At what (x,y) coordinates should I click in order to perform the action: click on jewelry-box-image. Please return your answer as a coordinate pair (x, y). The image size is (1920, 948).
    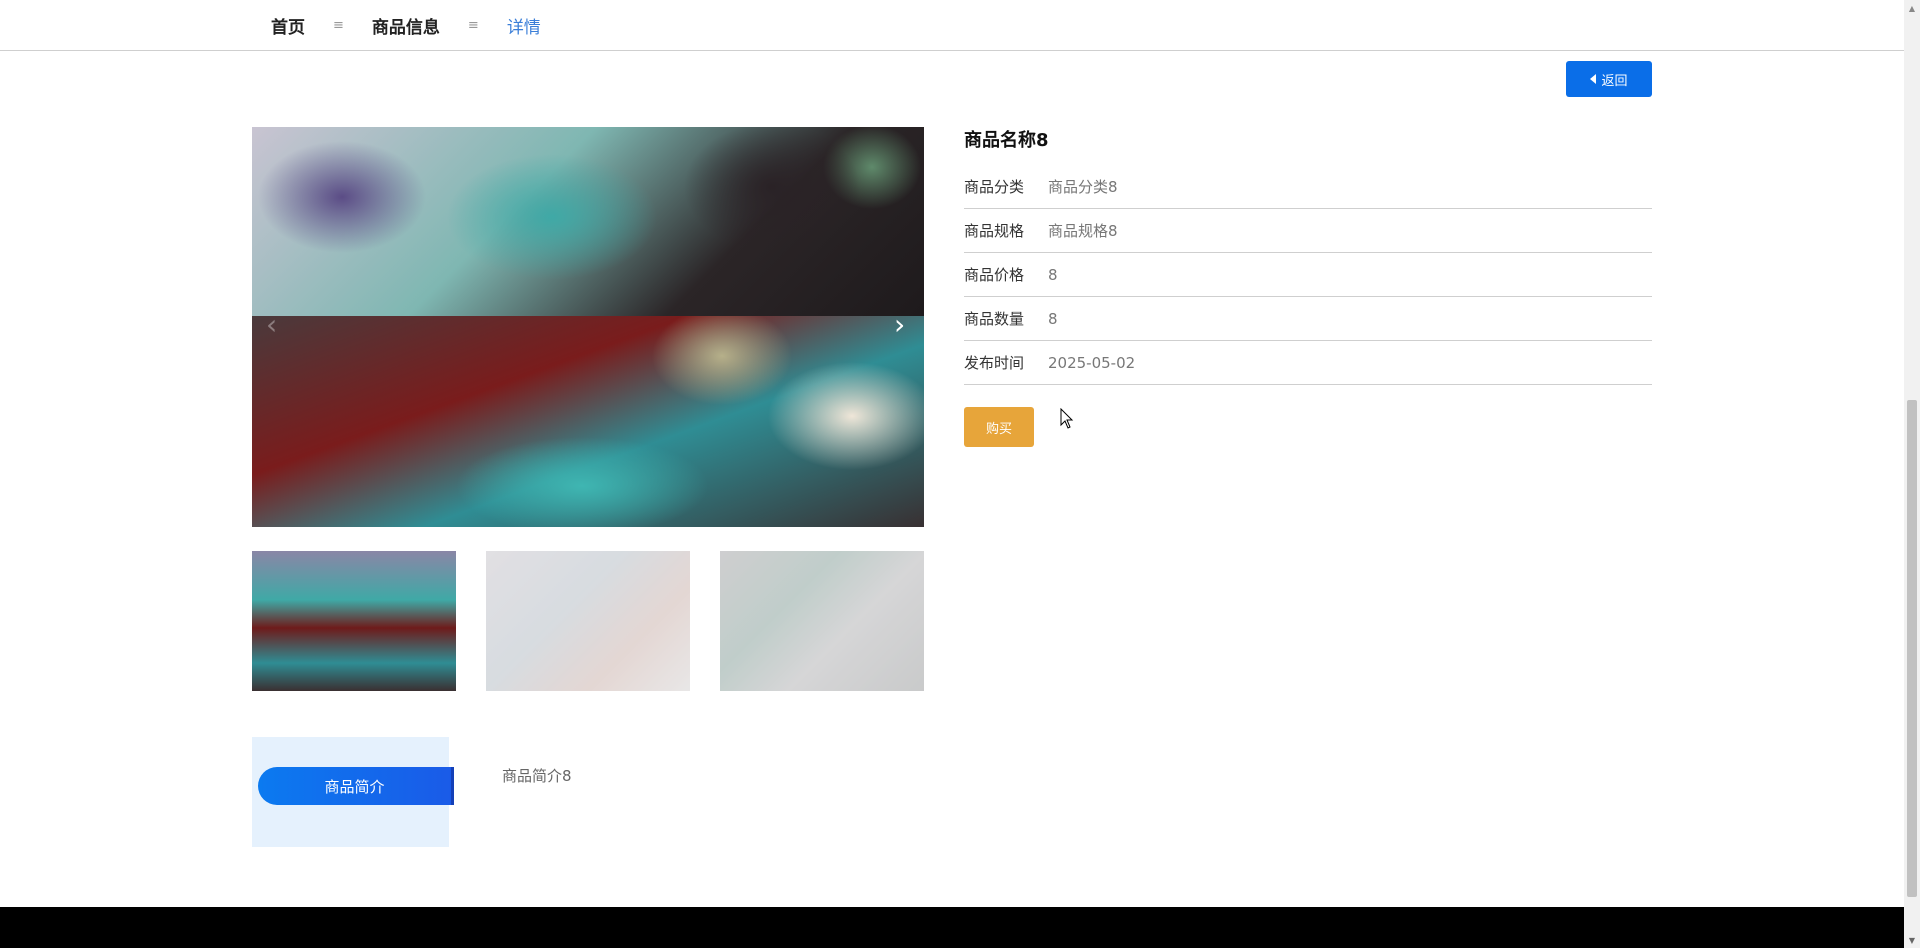
    Looking at the image, I should click on (588, 221).